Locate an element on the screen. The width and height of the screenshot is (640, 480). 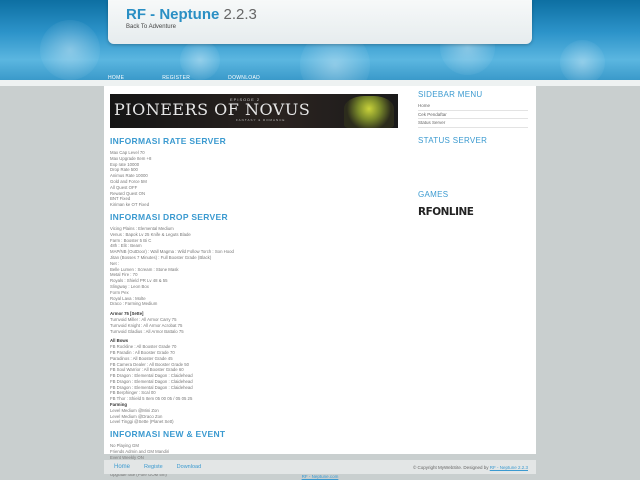
list-item: Kiriman ke OT Fixed is located at coordinates (130, 205).